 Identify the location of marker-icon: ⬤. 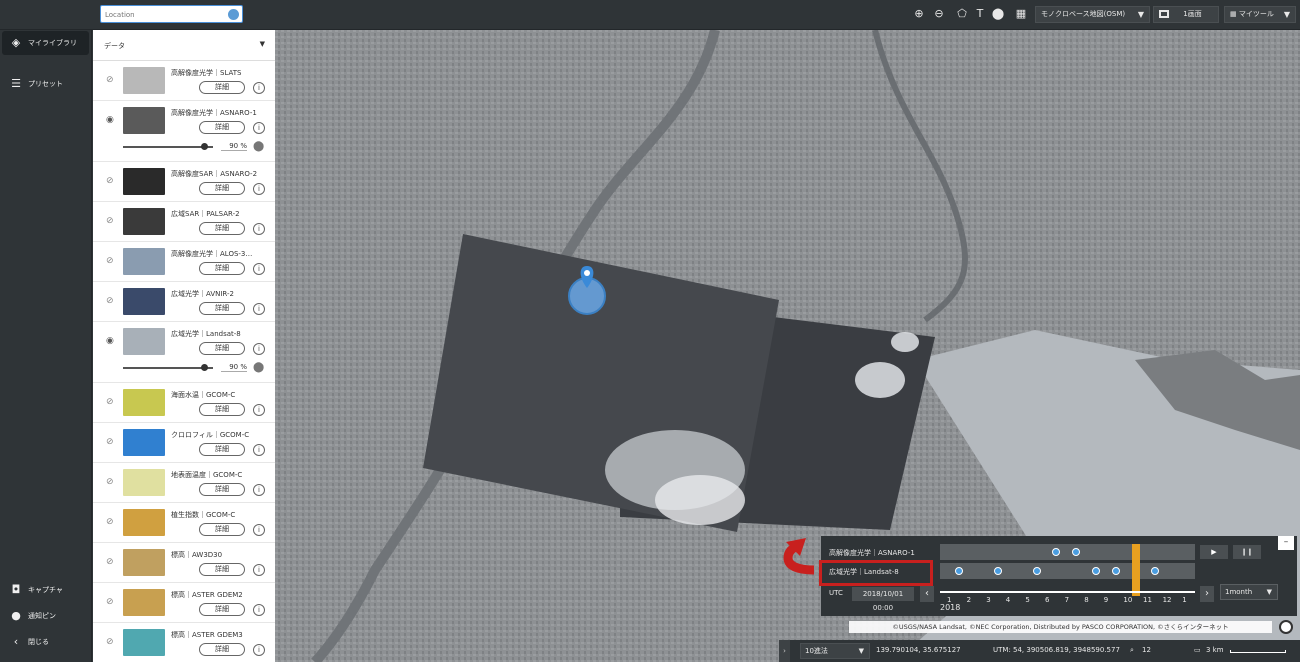
(998, 14).